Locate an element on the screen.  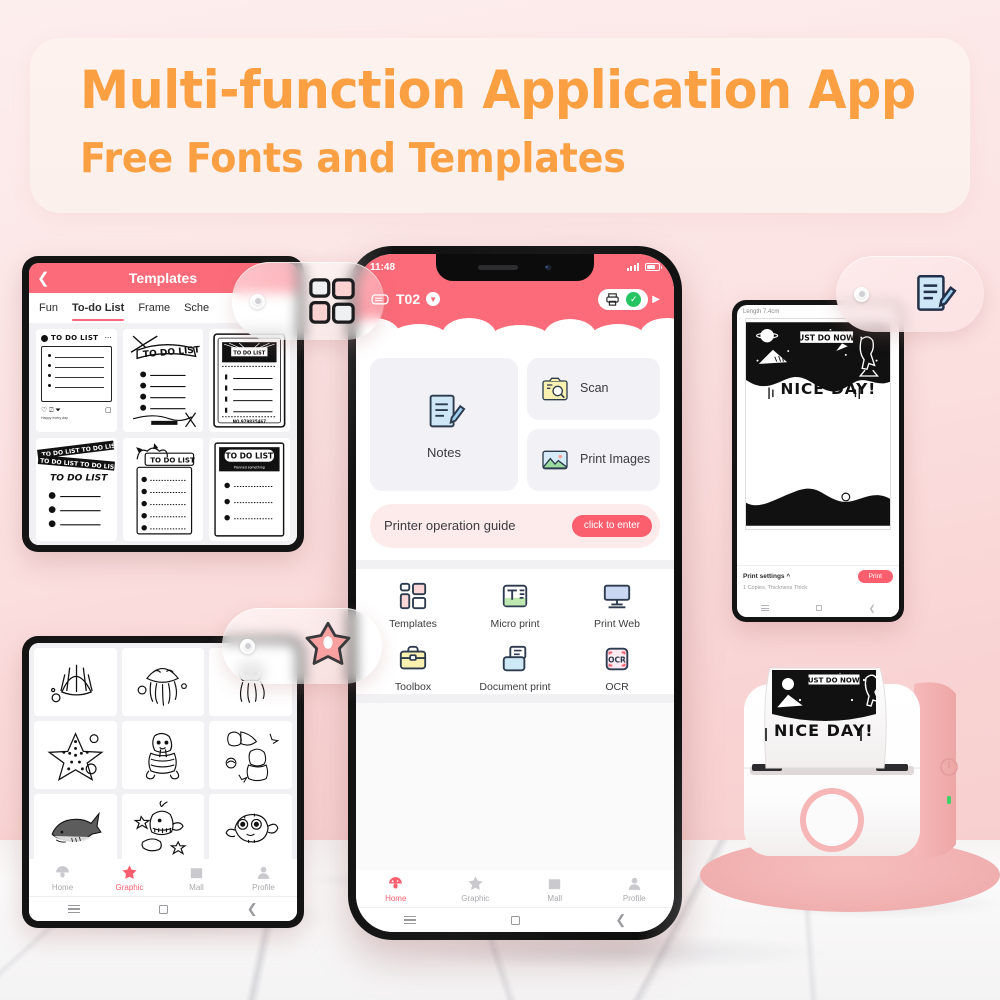
print-preview-paper: JUST DO NOW! NICE DAY! is located at coordinates (818, 424).